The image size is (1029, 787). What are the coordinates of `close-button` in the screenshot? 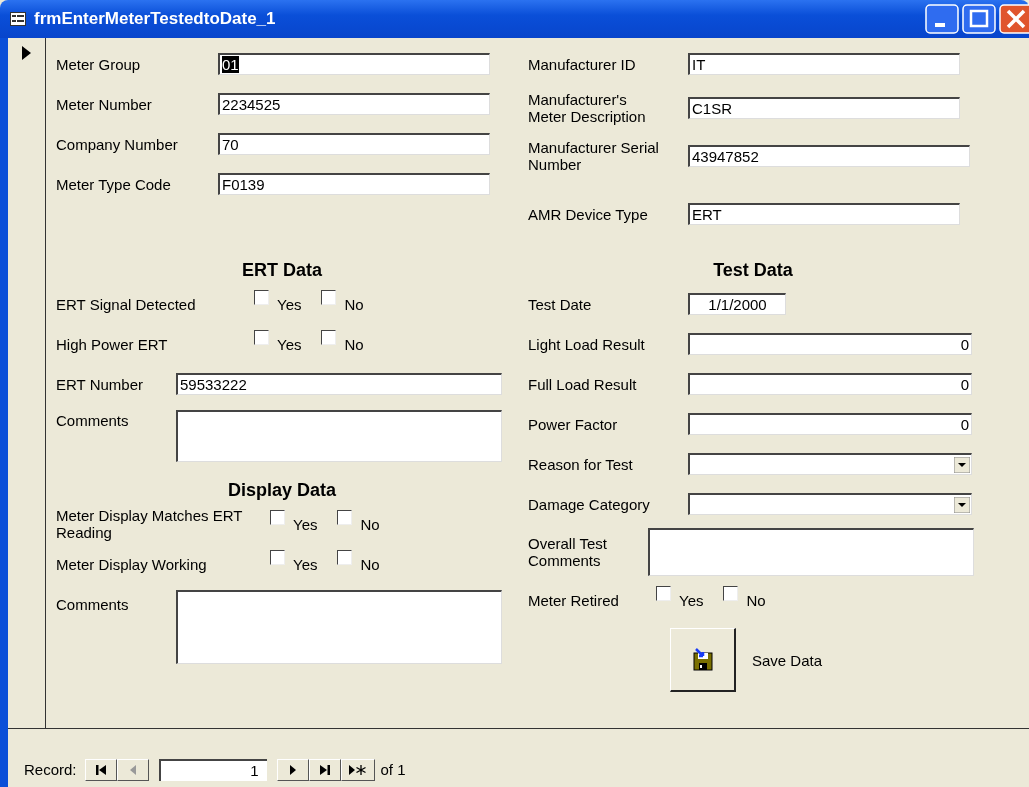 It's located at (1014, 19).